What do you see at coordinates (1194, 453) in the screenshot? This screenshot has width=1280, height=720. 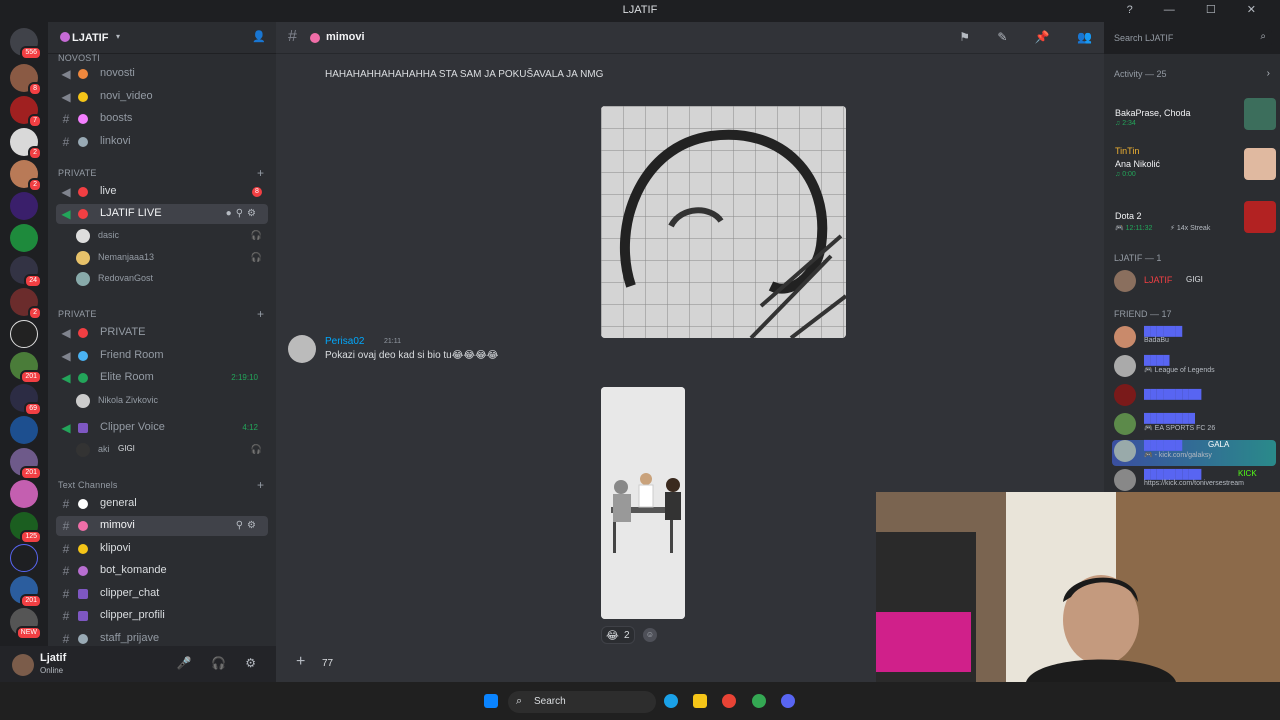 I see `member-row: ██████ GALA 🎮 - kick.com/galaksy` at bounding box center [1194, 453].